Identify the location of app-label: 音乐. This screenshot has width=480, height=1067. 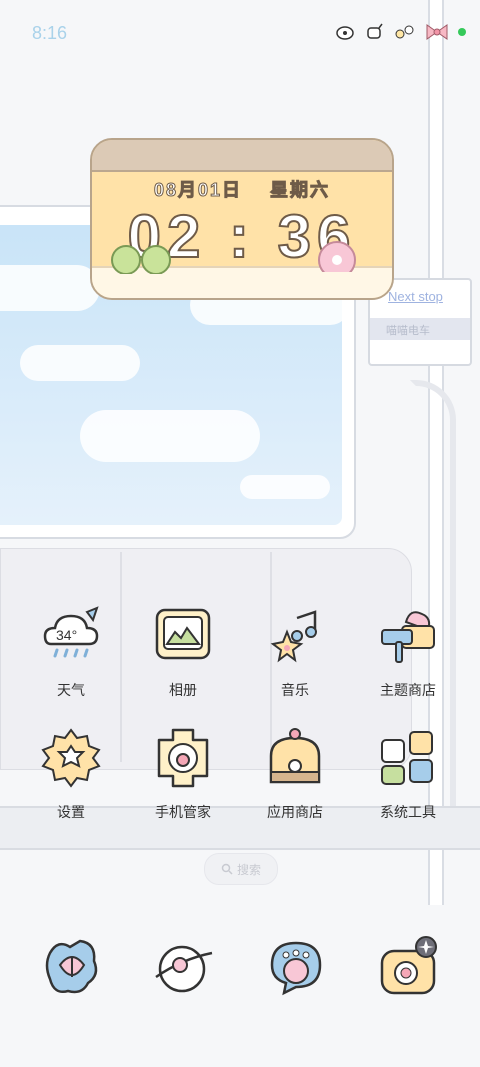
(295, 690).